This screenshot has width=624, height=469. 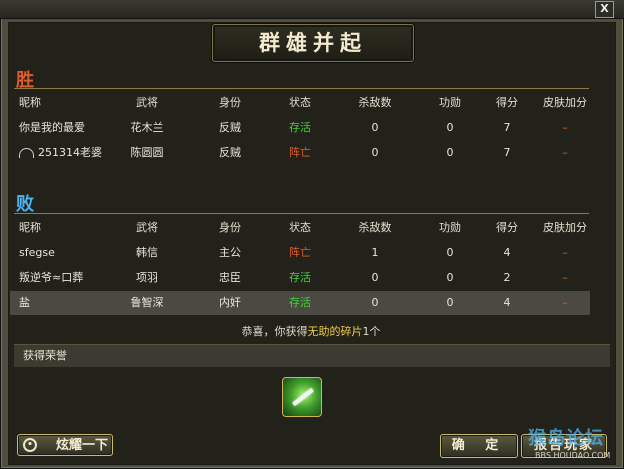 I want to click on dagger-reward-icon, so click(x=302, y=397).